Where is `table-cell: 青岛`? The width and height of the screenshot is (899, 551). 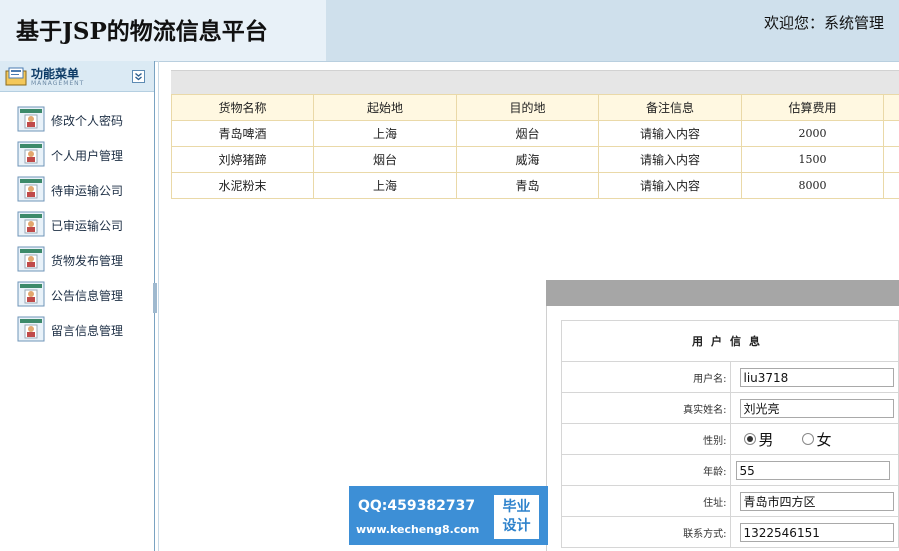
table-cell: 青岛 is located at coordinates (527, 185).